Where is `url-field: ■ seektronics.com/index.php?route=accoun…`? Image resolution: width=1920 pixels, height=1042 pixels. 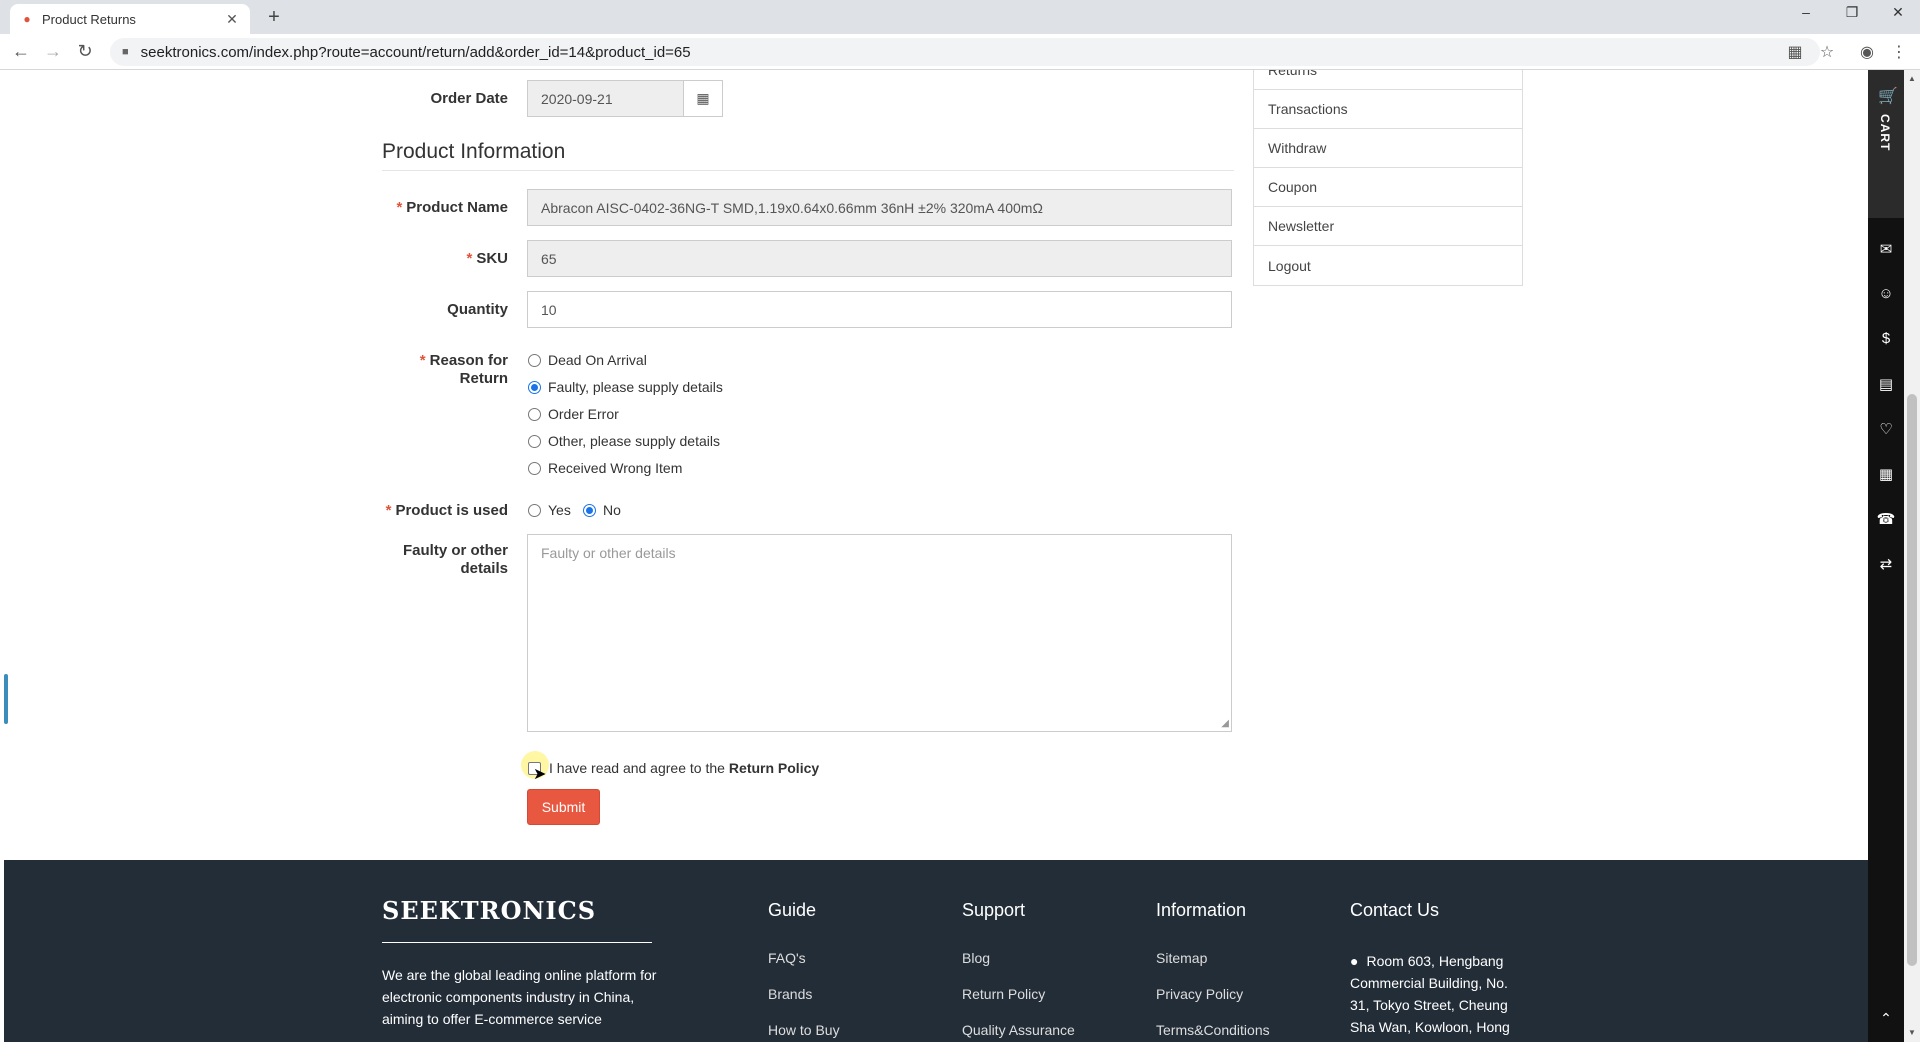 url-field: ■ seektronics.com/index.php?route=accoun… is located at coordinates (965, 52).